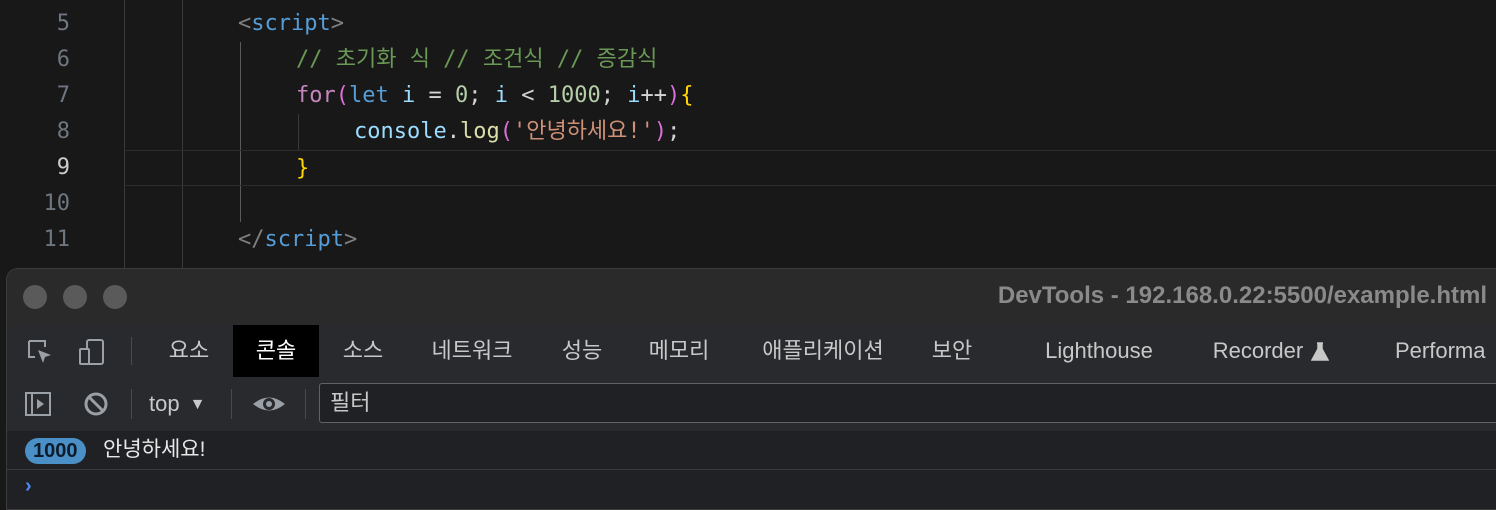 This screenshot has width=1496, height=510. What do you see at coordinates (40, 352) in the screenshot?
I see `inspect-element-icon` at bounding box center [40, 352].